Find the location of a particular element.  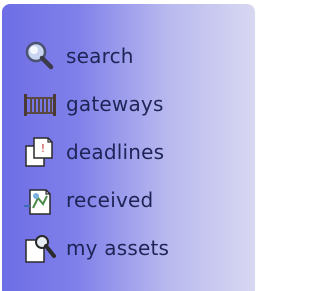

sidebar-item-received: received is located at coordinates (95, 200).